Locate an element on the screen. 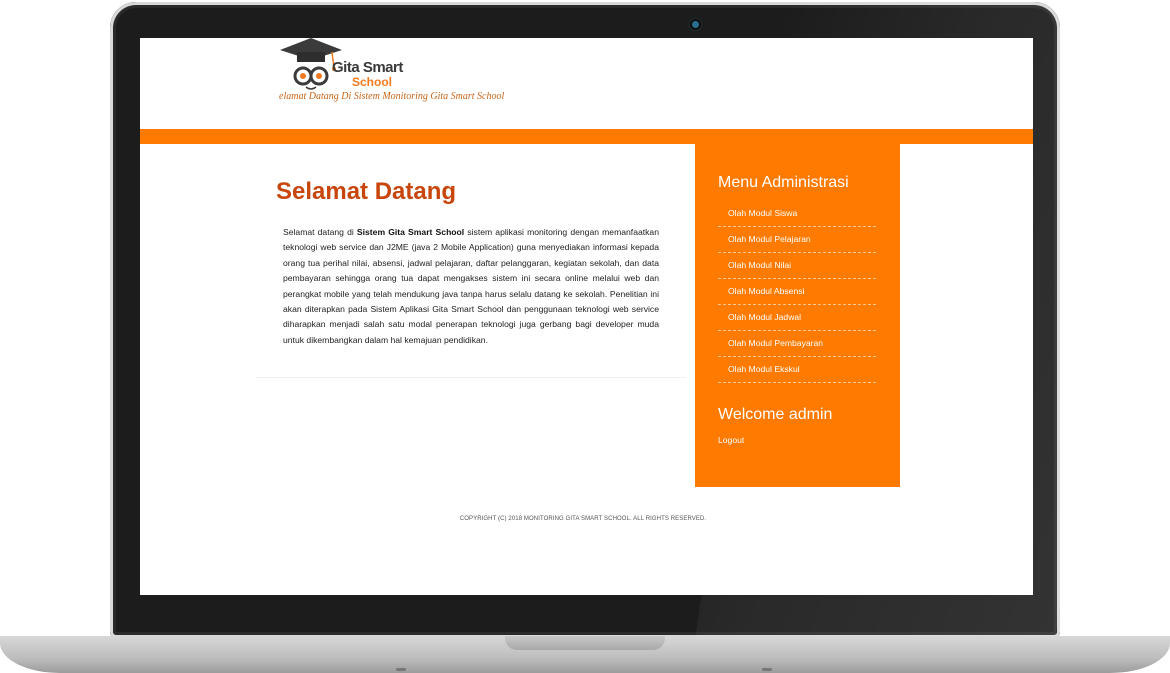 This screenshot has height=673, width=1170. site-logo: Gita Smart School is located at coordinates (341, 67).